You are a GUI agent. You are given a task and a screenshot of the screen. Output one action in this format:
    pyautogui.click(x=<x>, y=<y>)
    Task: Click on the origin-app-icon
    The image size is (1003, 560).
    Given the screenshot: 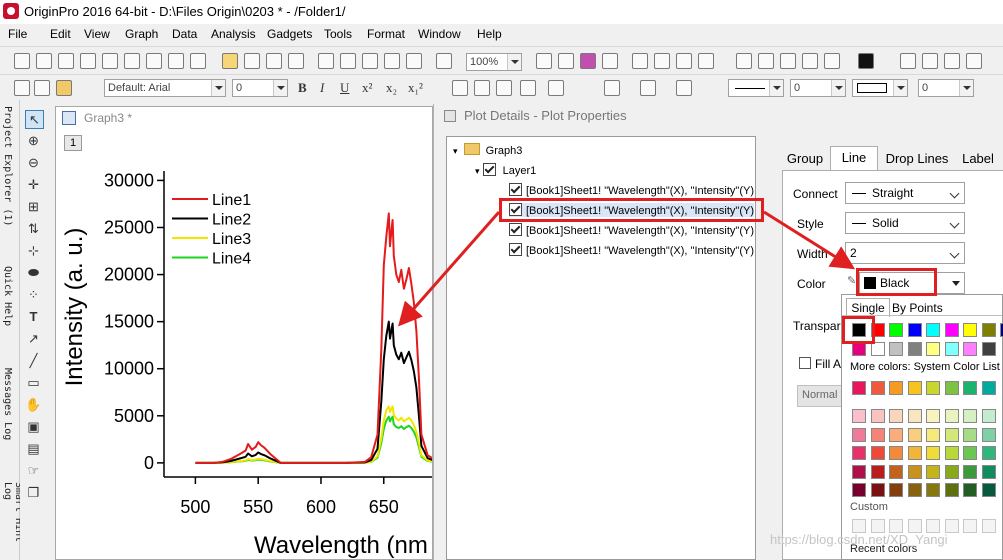 What is the action you would take?
    pyautogui.click(x=11, y=11)
    